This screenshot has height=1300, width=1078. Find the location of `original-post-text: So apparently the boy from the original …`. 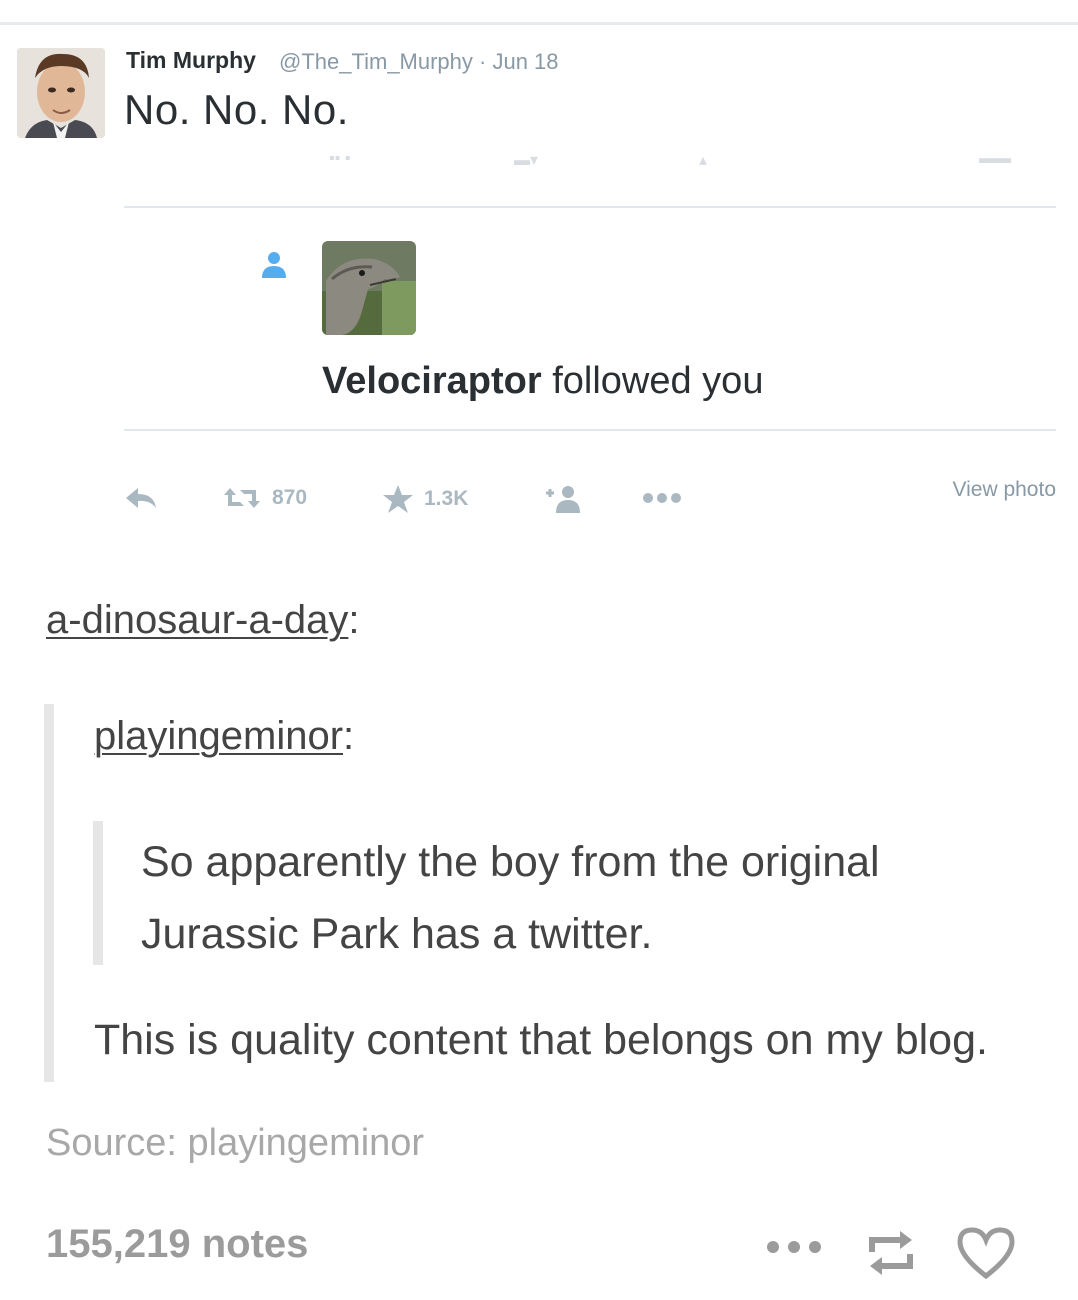

original-post-text: So apparently the boy from the original … is located at coordinates (510, 898).